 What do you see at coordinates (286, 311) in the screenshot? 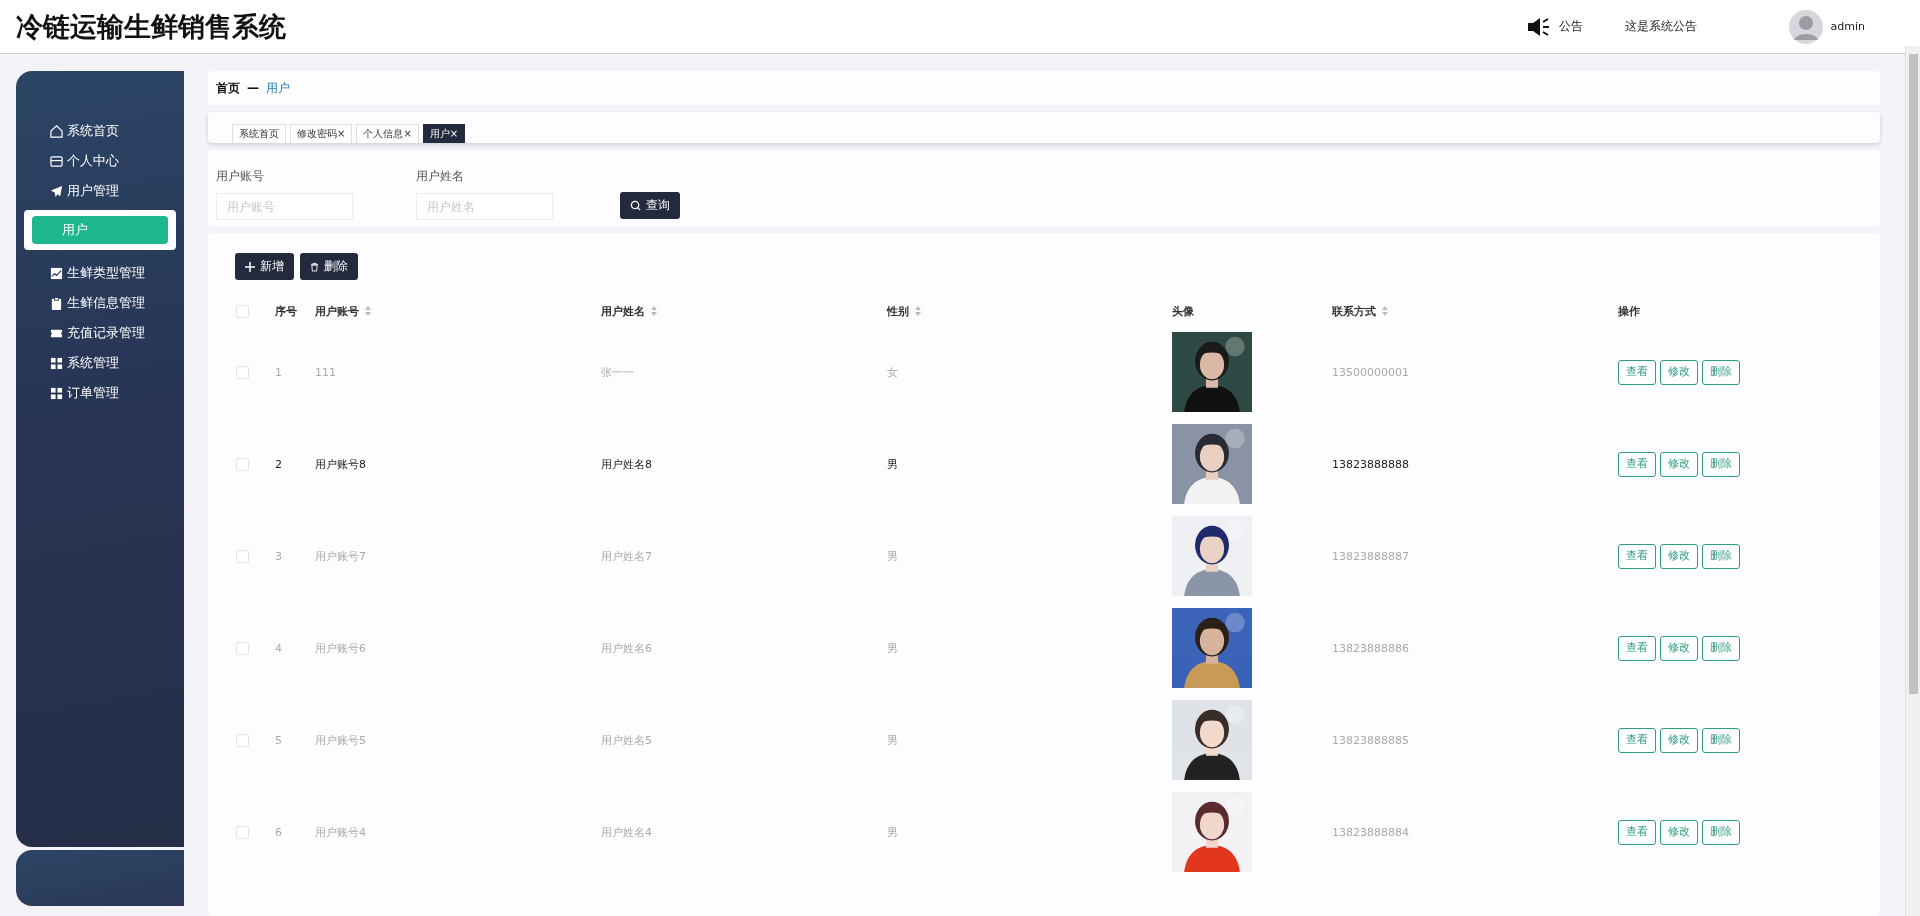
I see `column-header: 序号` at bounding box center [286, 311].